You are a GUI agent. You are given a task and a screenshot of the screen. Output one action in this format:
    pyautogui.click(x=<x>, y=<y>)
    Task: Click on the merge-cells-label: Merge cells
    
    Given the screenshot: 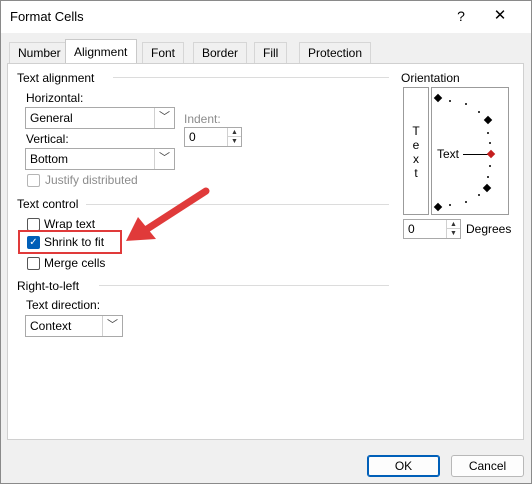 What is the action you would take?
    pyautogui.click(x=75, y=263)
    